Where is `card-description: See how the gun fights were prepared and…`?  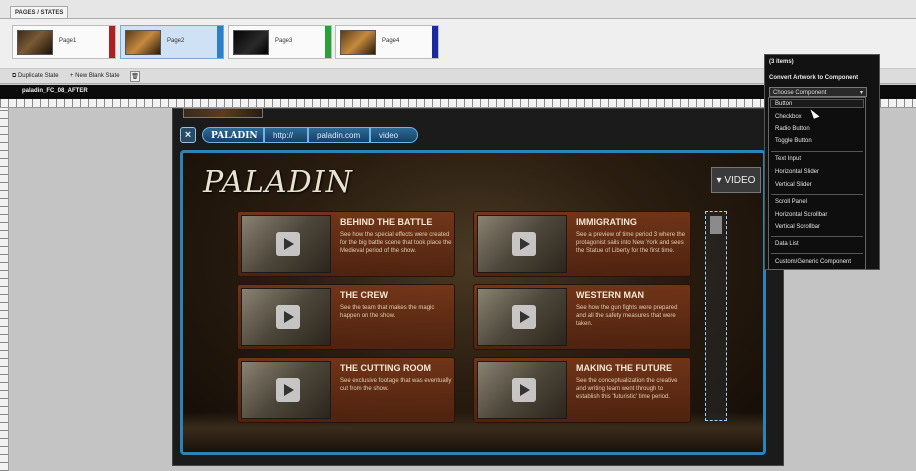
card-description: See how the gun fights were prepared and… is located at coordinates (627, 316).